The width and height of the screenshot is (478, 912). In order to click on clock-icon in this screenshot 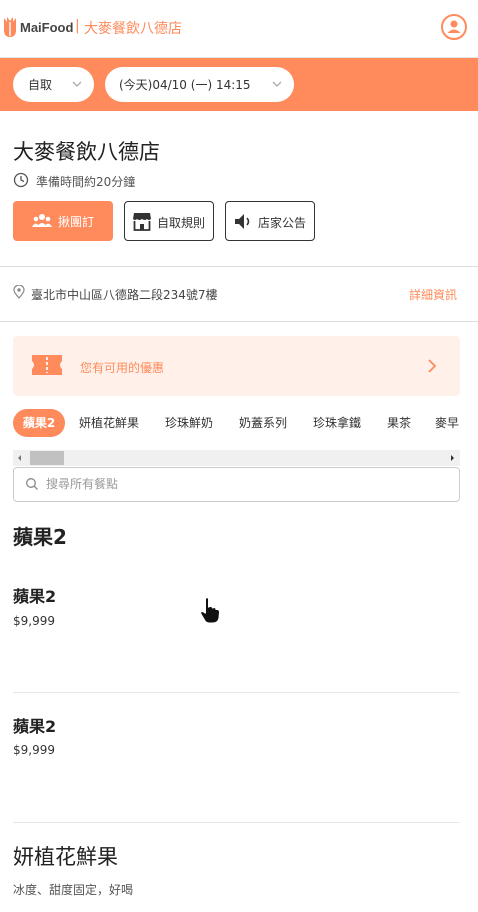, I will do `click(21, 180)`.